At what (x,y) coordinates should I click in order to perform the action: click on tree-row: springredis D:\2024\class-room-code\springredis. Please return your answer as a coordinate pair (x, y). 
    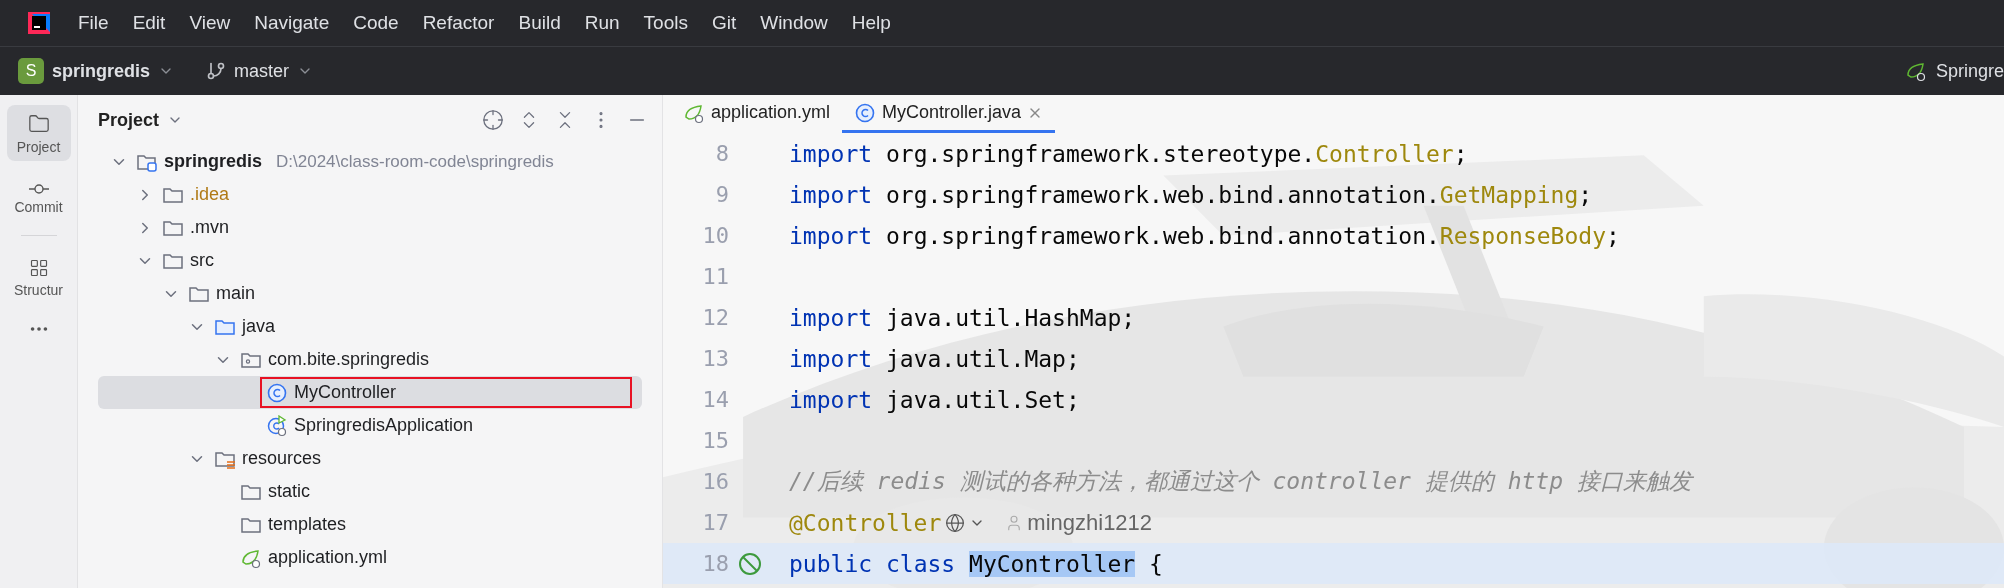
    Looking at the image, I should click on (370, 161).